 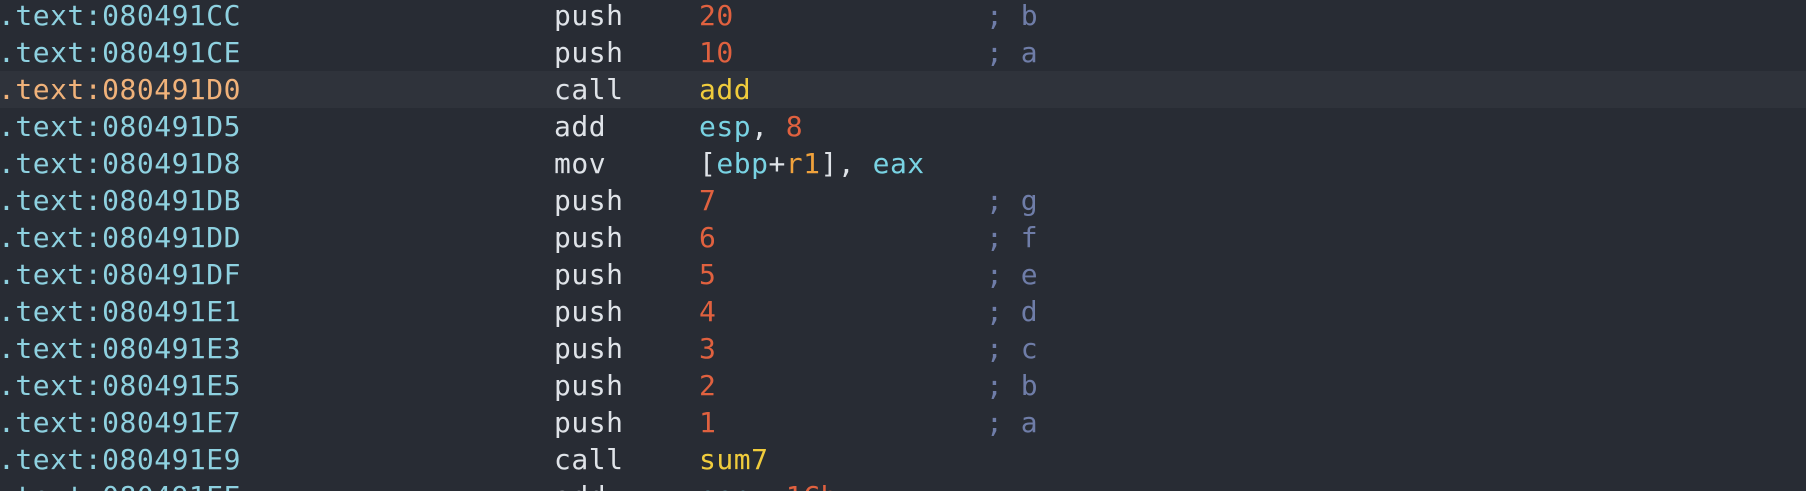 I want to click on instruction-operands: [ebp+r1], eax, so click(x=812, y=163).